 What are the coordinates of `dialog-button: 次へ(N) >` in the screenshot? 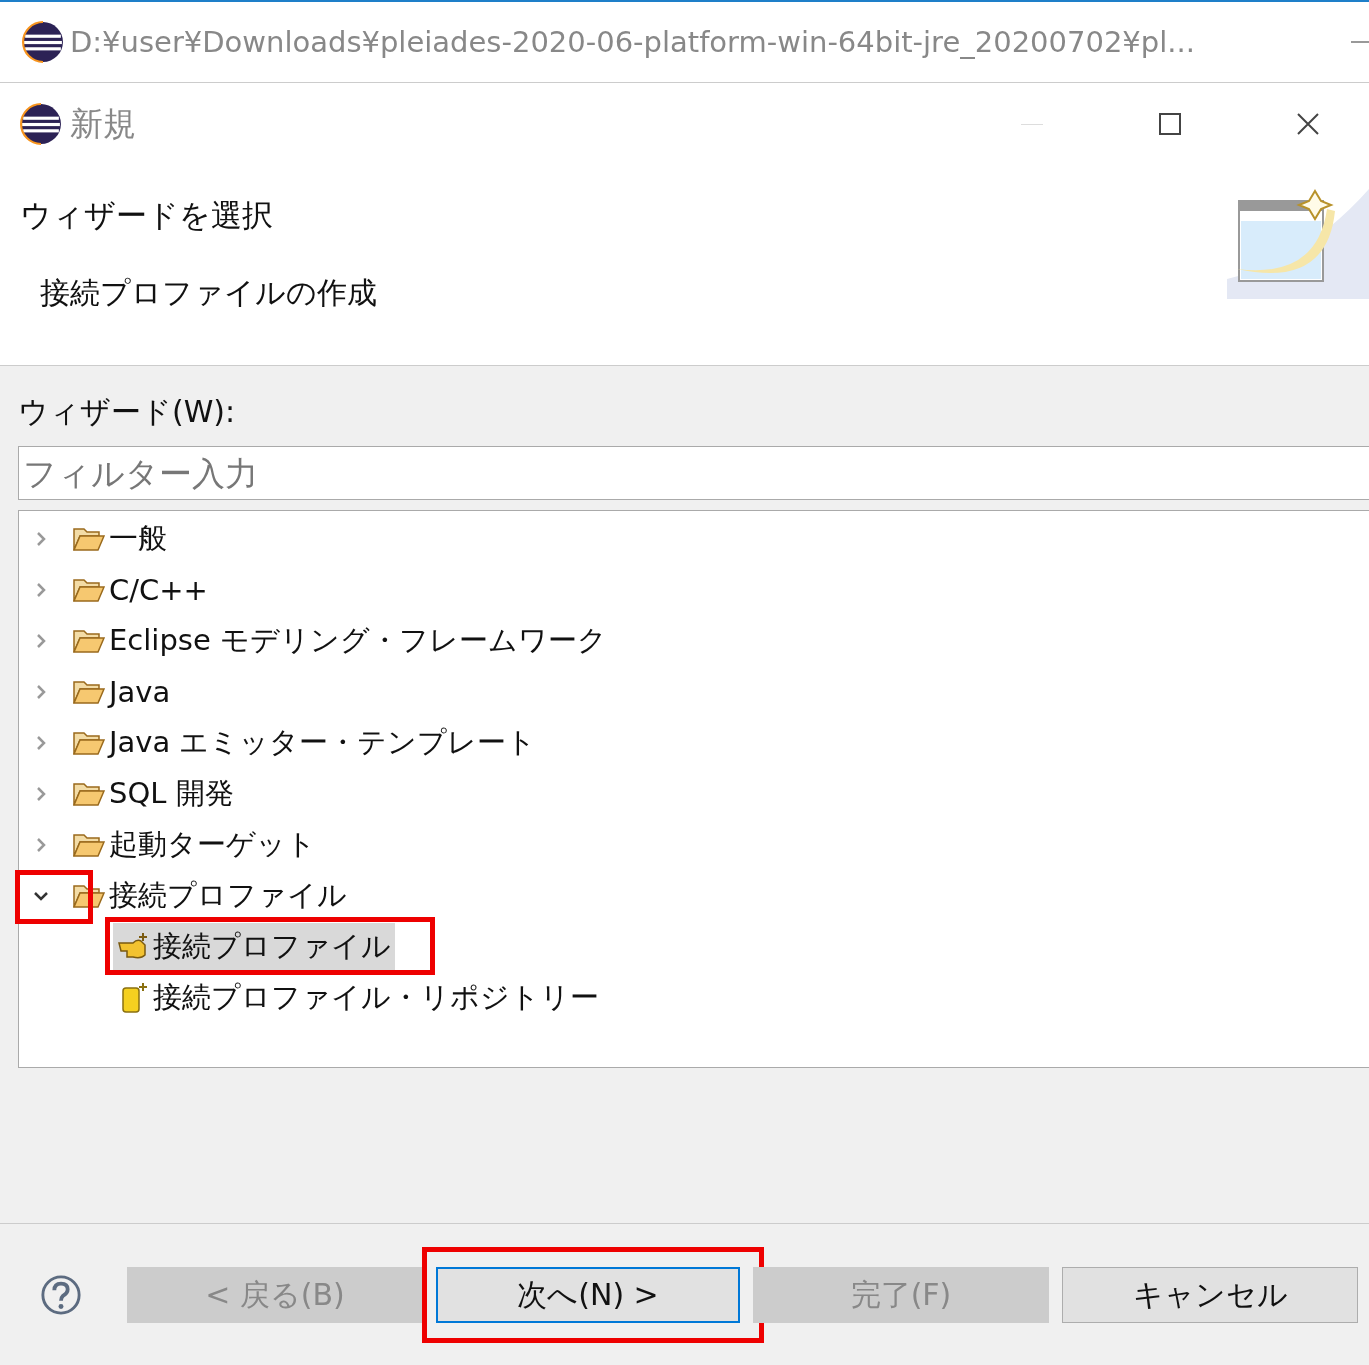 It's located at (588, 1295).